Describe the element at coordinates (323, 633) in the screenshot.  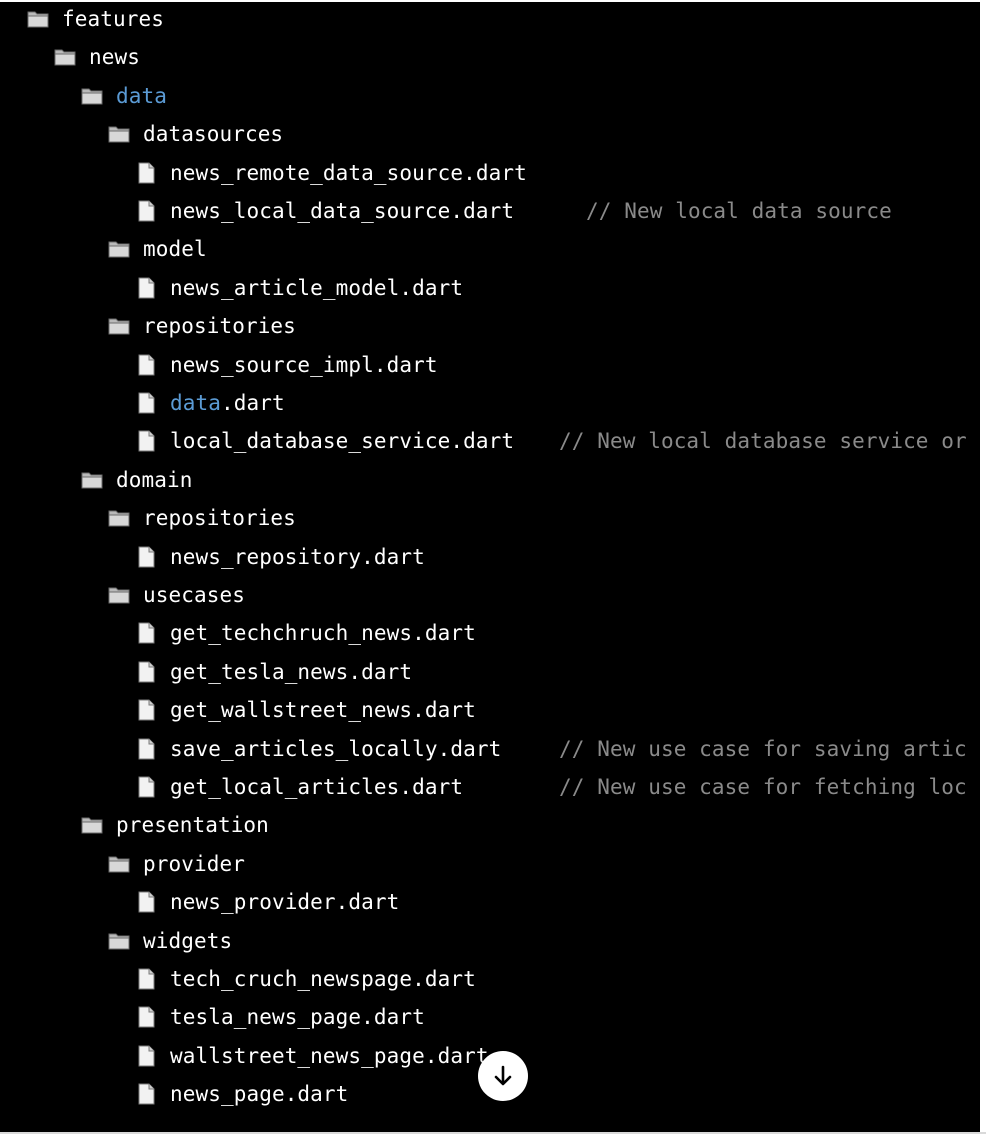
I see `file-name: get_techchruch_news.dart` at that location.